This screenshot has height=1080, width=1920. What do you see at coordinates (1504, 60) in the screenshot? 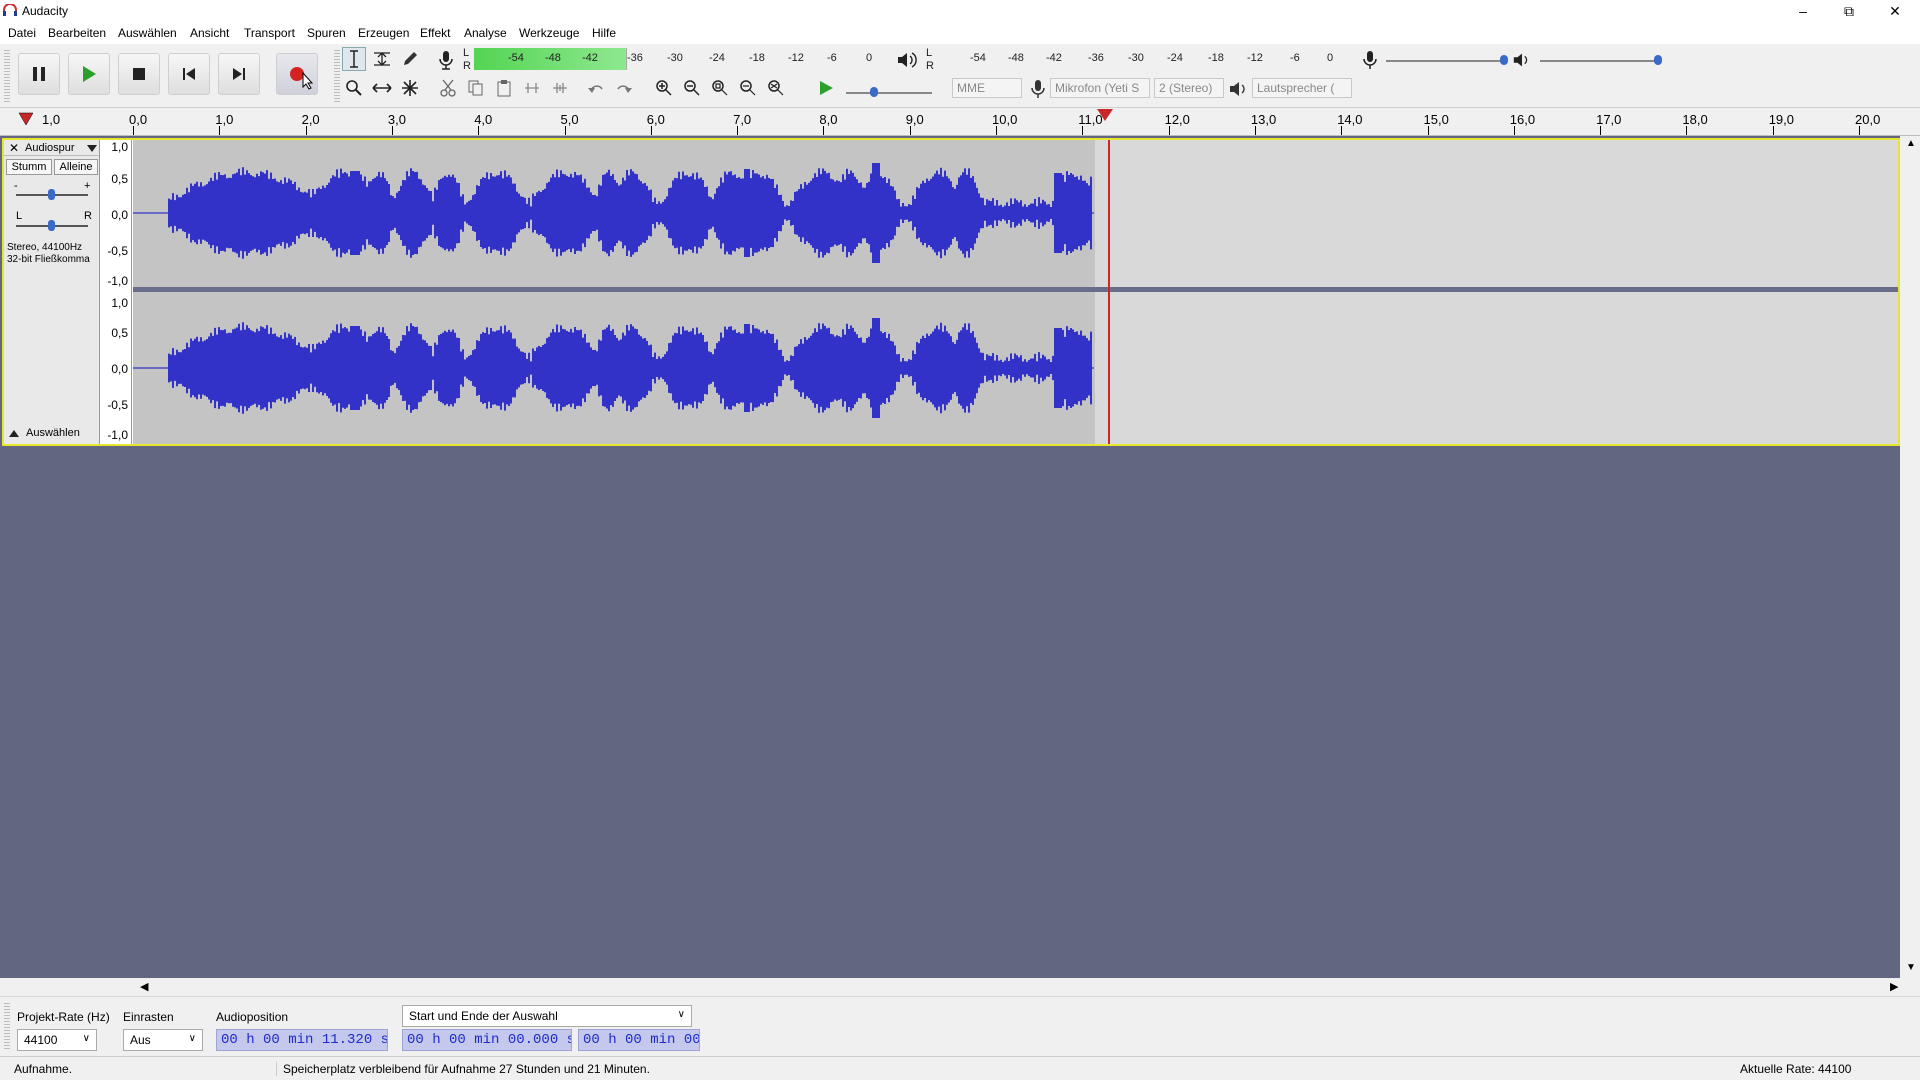
I see `input-volume-thumb` at bounding box center [1504, 60].